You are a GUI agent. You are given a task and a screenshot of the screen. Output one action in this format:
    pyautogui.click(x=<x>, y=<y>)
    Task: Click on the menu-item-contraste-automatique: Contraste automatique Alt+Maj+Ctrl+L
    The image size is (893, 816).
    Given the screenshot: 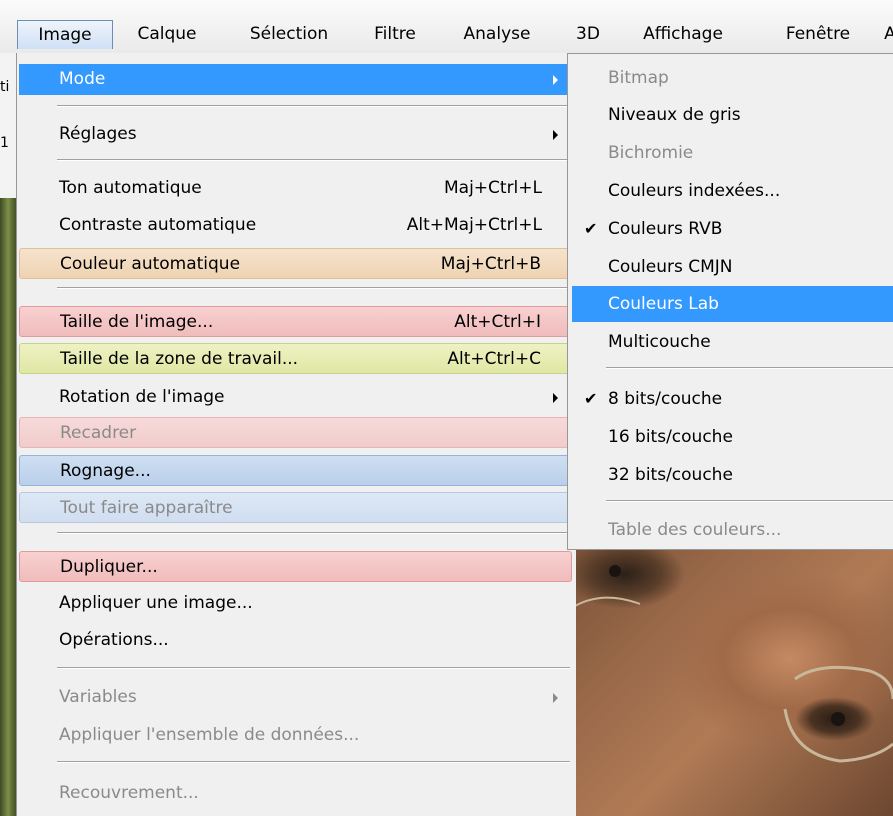 What is the action you would take?
    pyautogui.click(x=295, y=225)
    